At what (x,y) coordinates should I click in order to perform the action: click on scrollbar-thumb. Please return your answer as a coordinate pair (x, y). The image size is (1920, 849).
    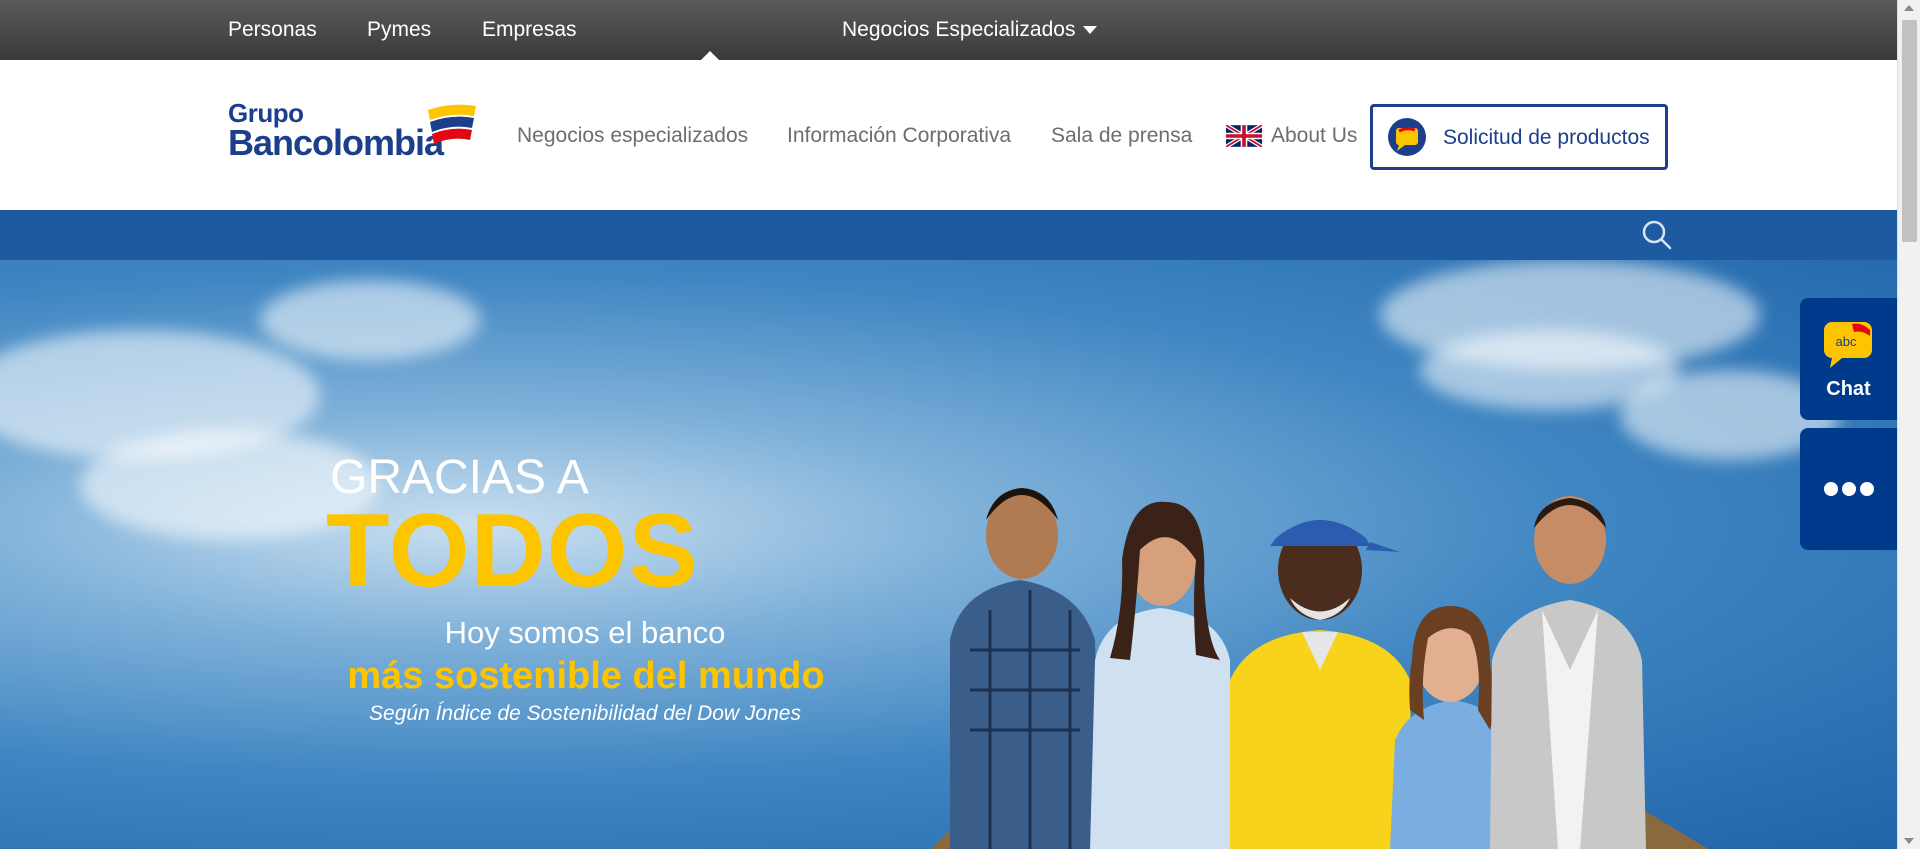
    Looking at the image, I should click on (1909, 131).